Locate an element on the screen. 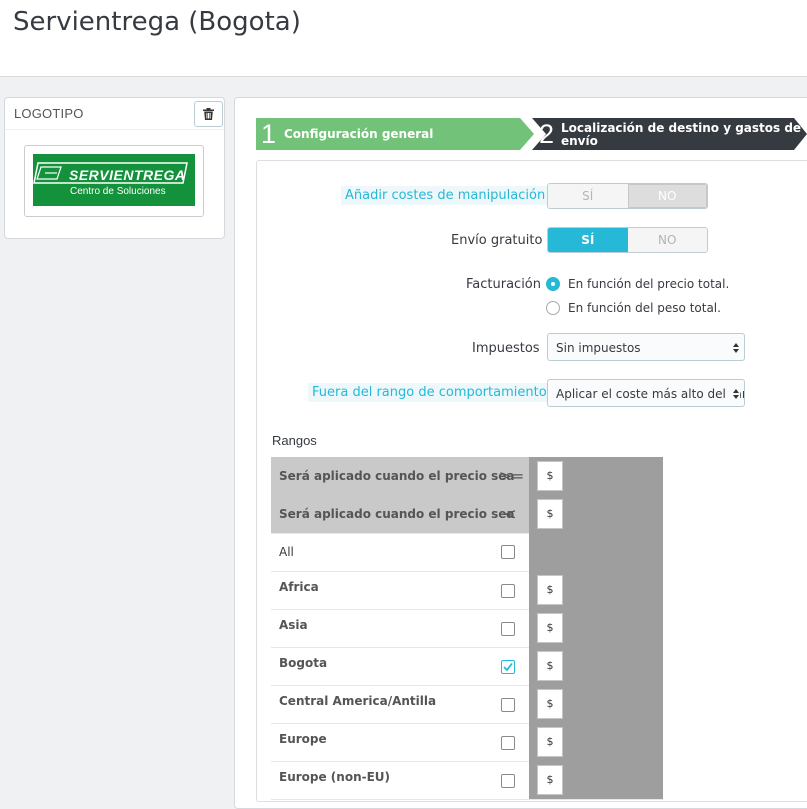 The height and width of the screenshot is (809, 807). range-to-operator: < is located at coordinates (510, 514).